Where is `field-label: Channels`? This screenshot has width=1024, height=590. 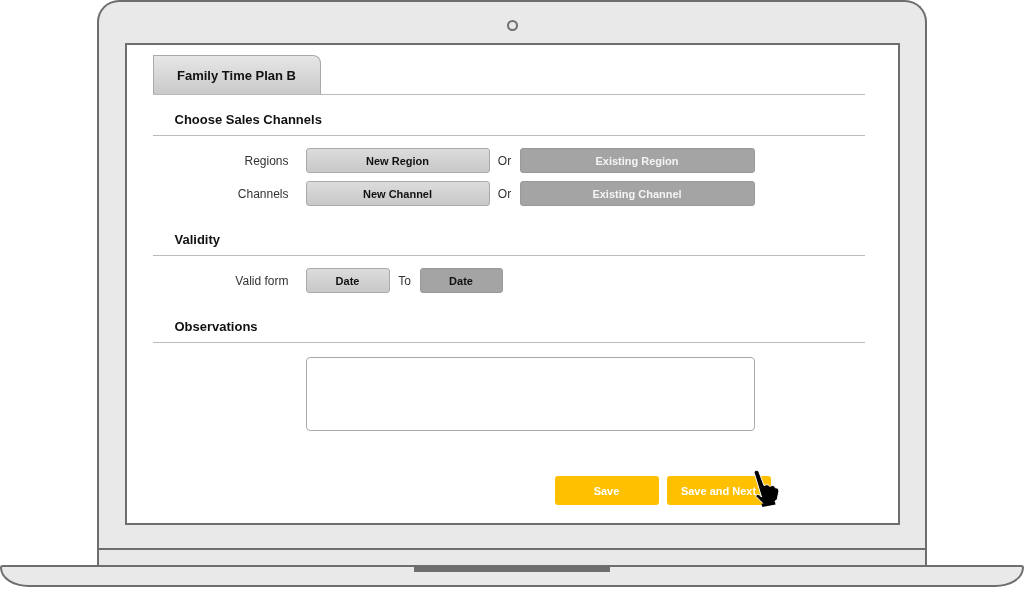 field-label: Channels is located at coordinates (263, 193).